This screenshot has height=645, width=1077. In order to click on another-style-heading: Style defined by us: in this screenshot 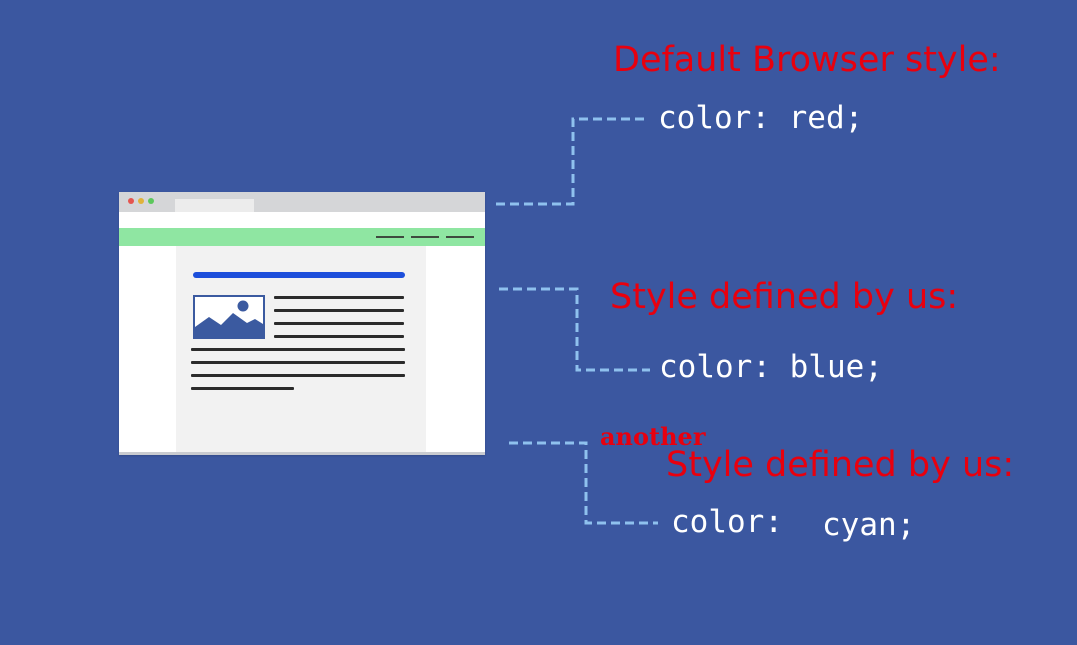, I will do `click(840, 465)`.